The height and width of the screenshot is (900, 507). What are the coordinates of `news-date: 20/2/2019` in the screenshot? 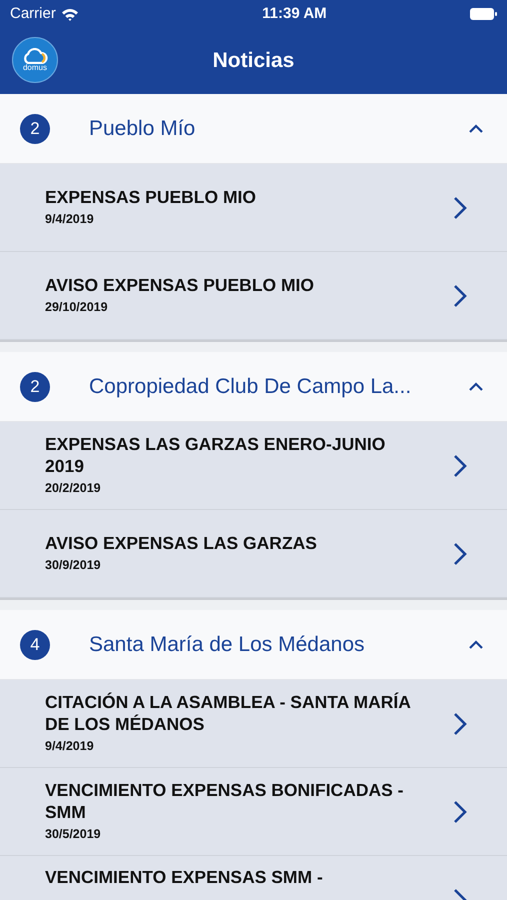 It's located at (73, 489).